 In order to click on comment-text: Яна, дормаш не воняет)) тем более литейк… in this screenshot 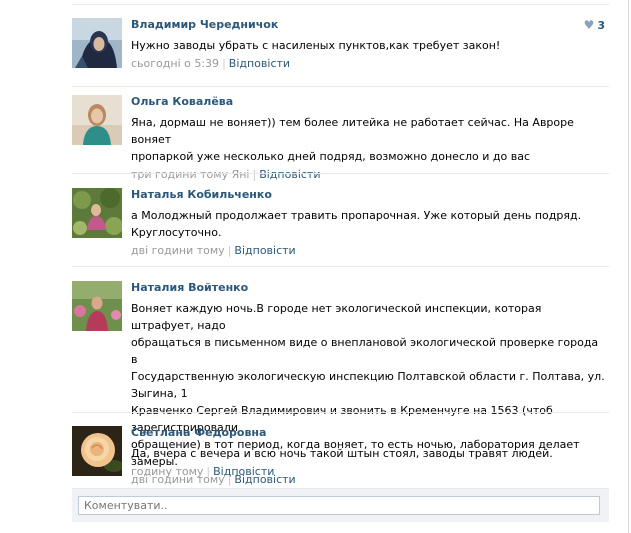, I will do `click(352, 139)`.